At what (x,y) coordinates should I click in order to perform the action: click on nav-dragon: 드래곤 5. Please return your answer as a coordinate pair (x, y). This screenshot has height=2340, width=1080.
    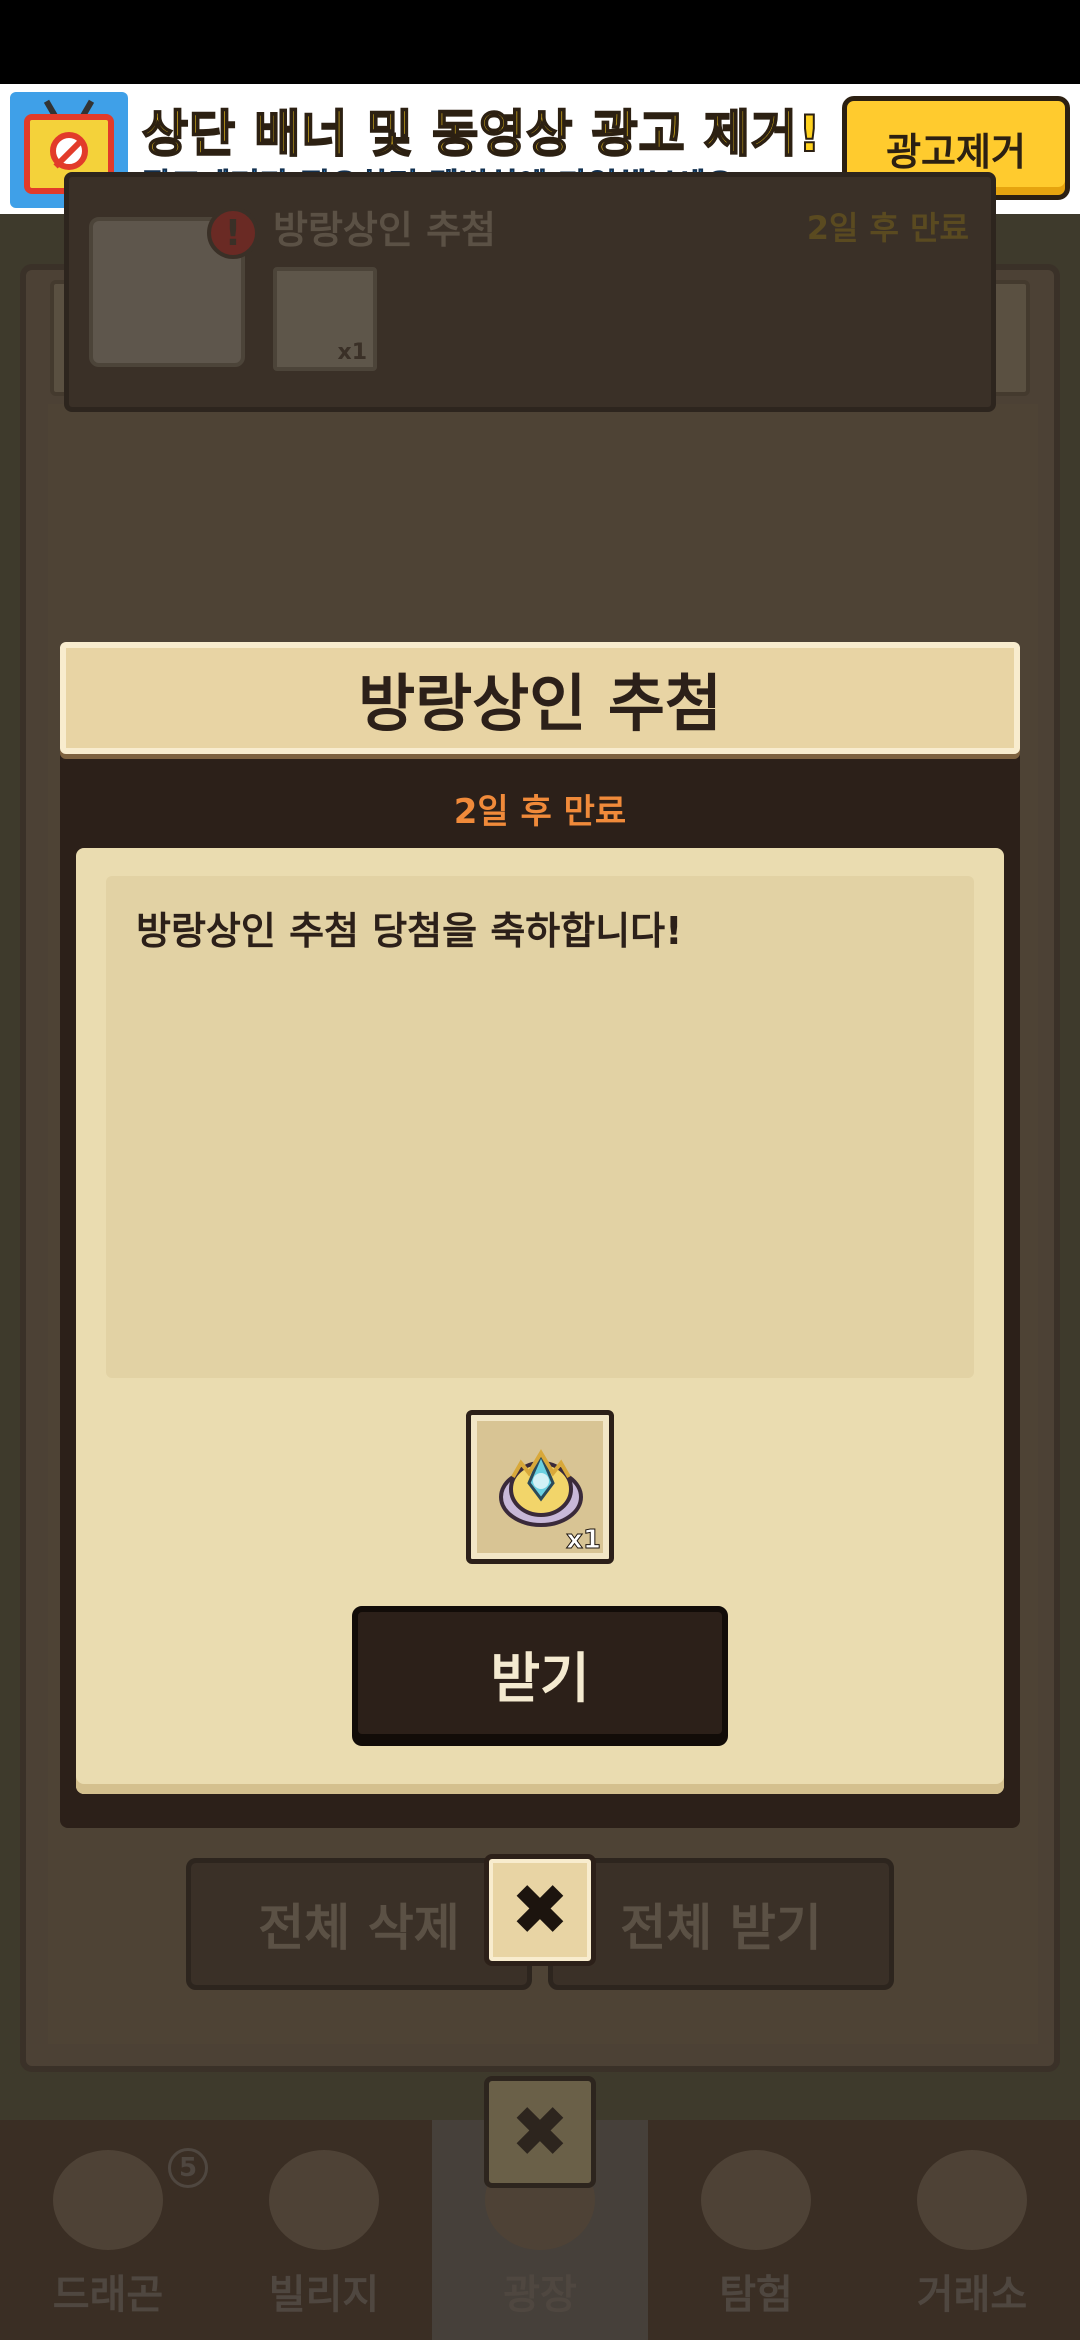
    Looking at the image, I should click on (108, 2230).